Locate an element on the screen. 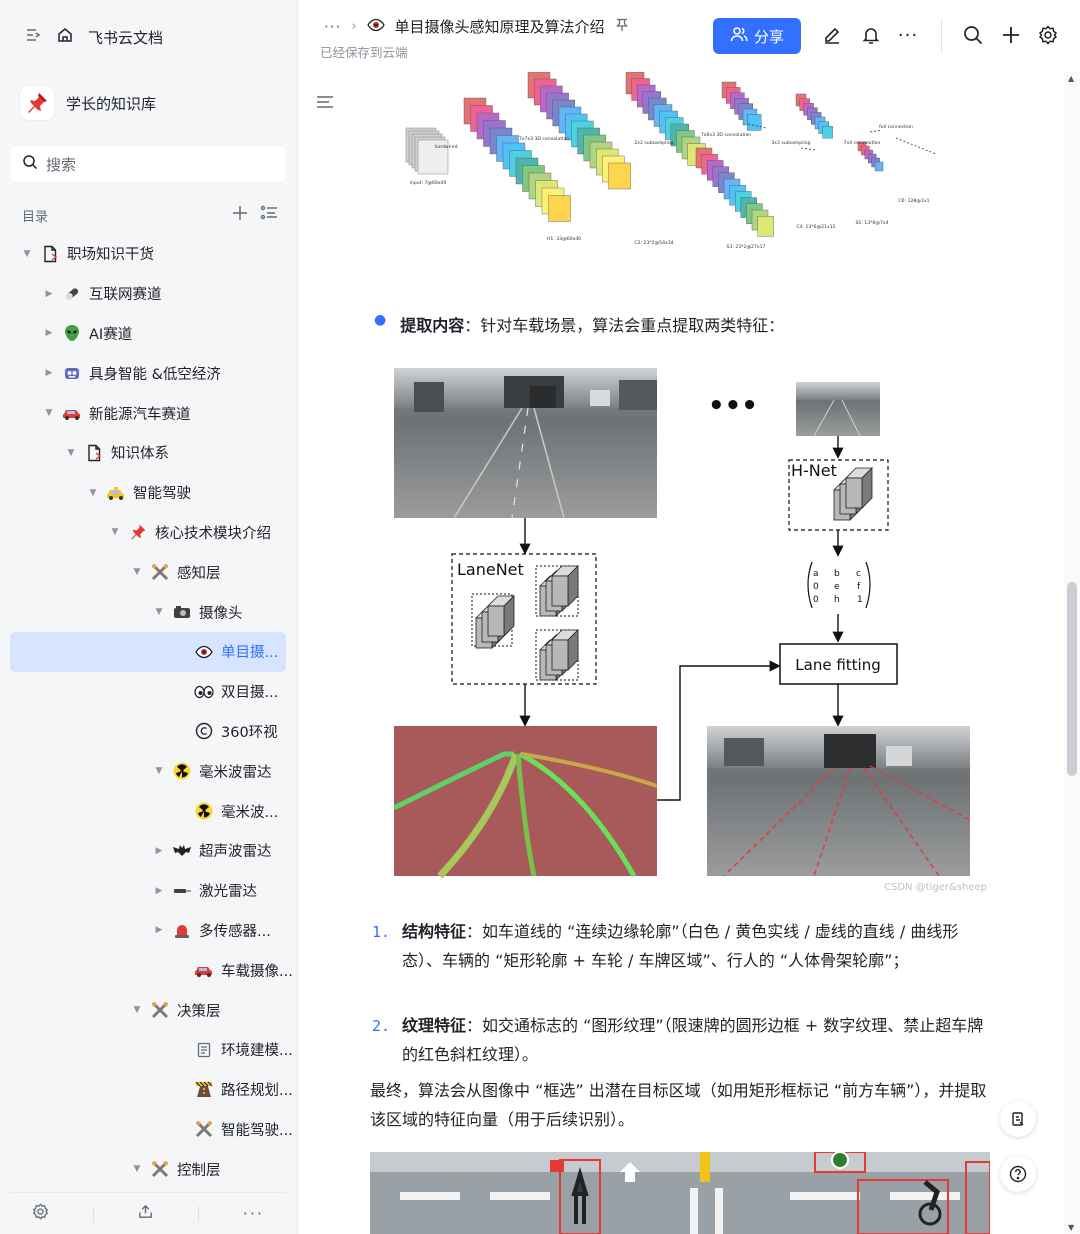 This screenshot has width=1080, height=1234. sidebar-tree-label: 感知层 is located at coordinates (199, 573).